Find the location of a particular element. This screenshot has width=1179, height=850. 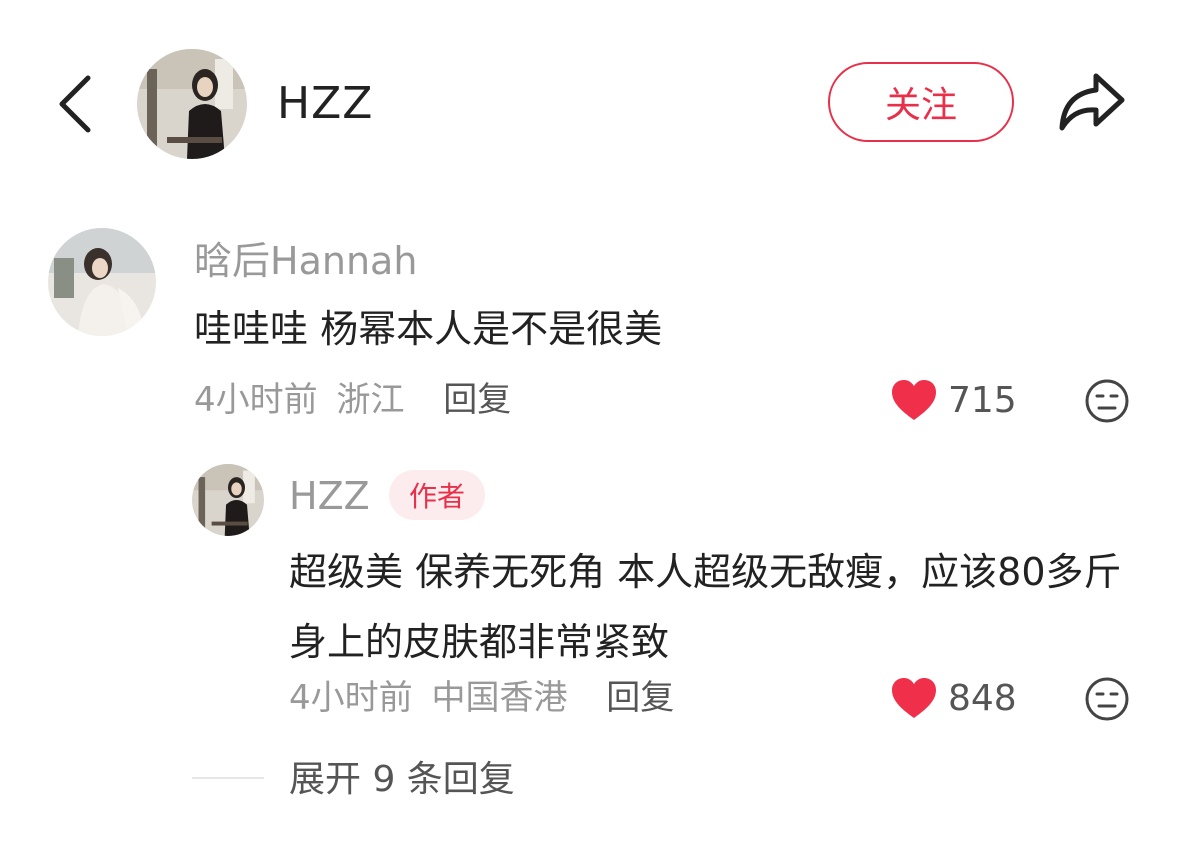

share-icon is located at coordinates (1092, 102).